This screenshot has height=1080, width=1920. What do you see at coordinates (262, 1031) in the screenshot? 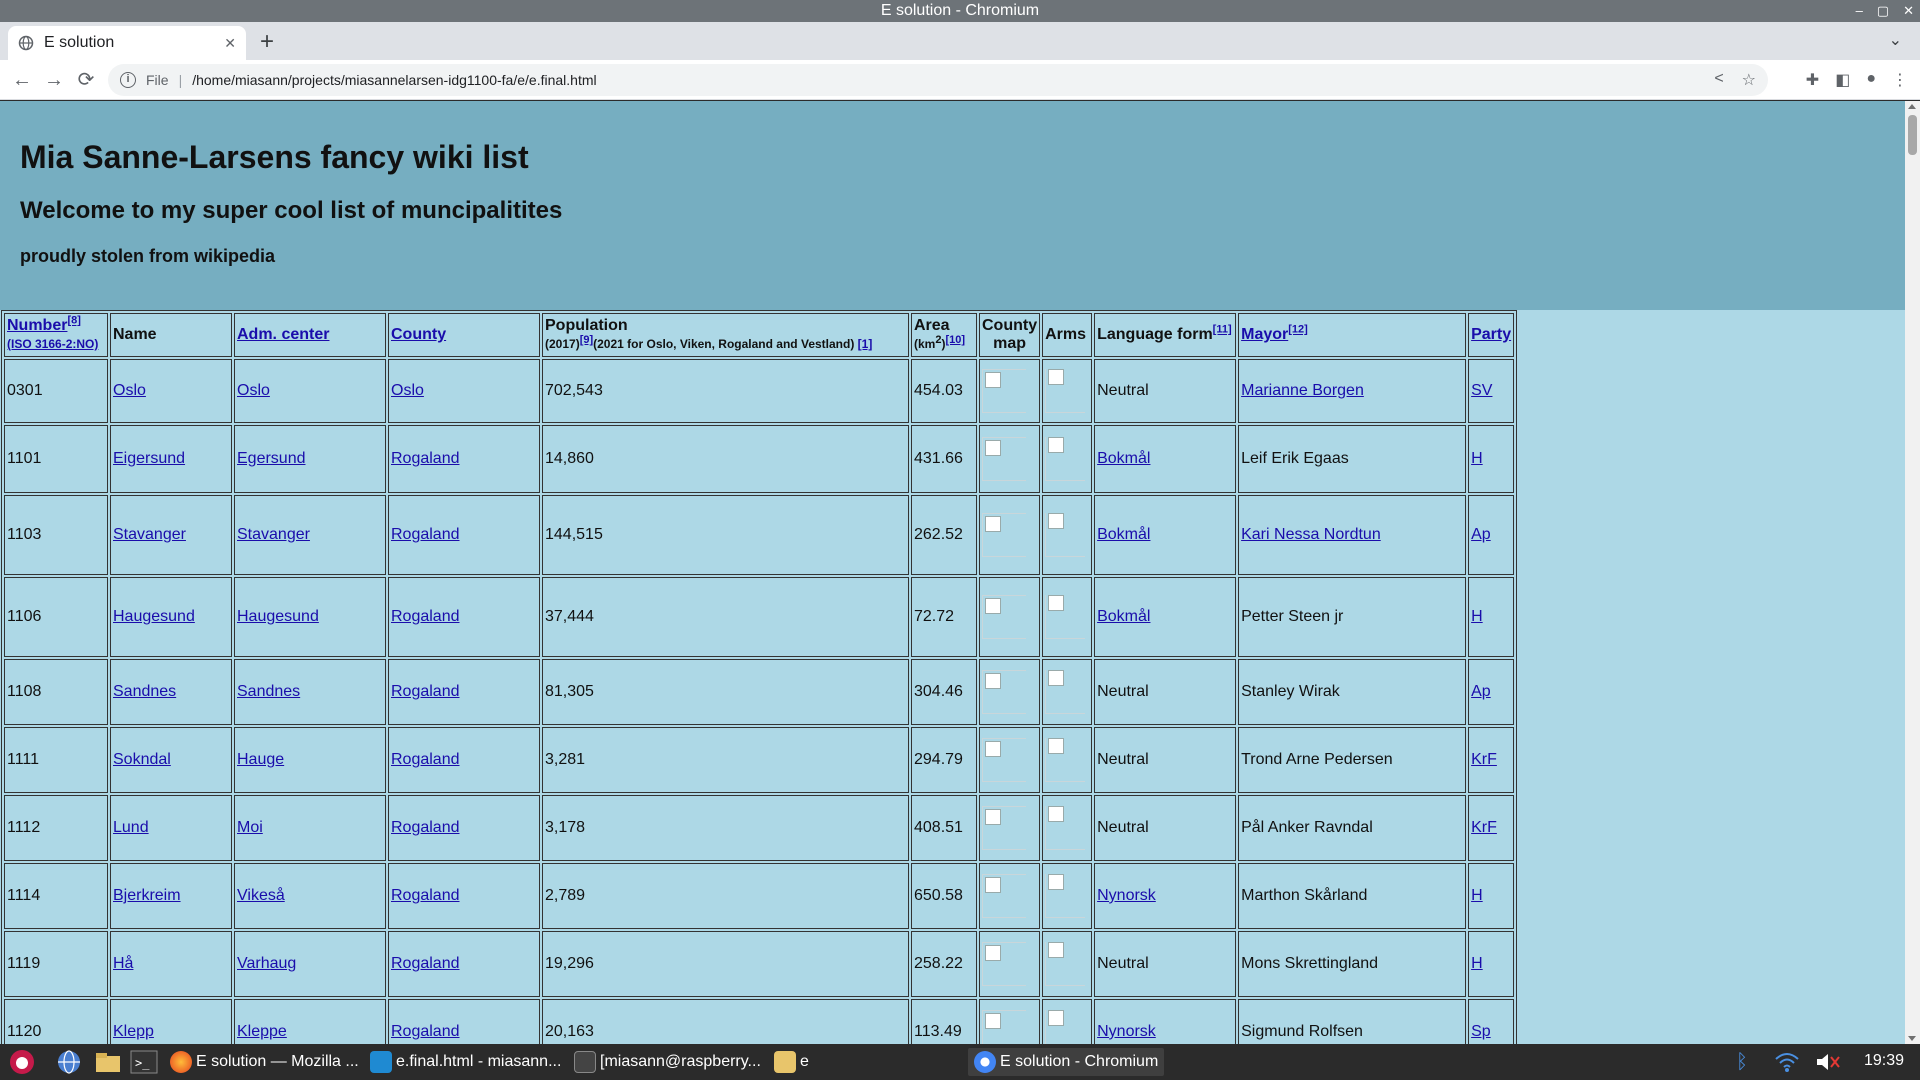
I see `adm-center-link: Kleppe` at bounding box center [262, 1031].